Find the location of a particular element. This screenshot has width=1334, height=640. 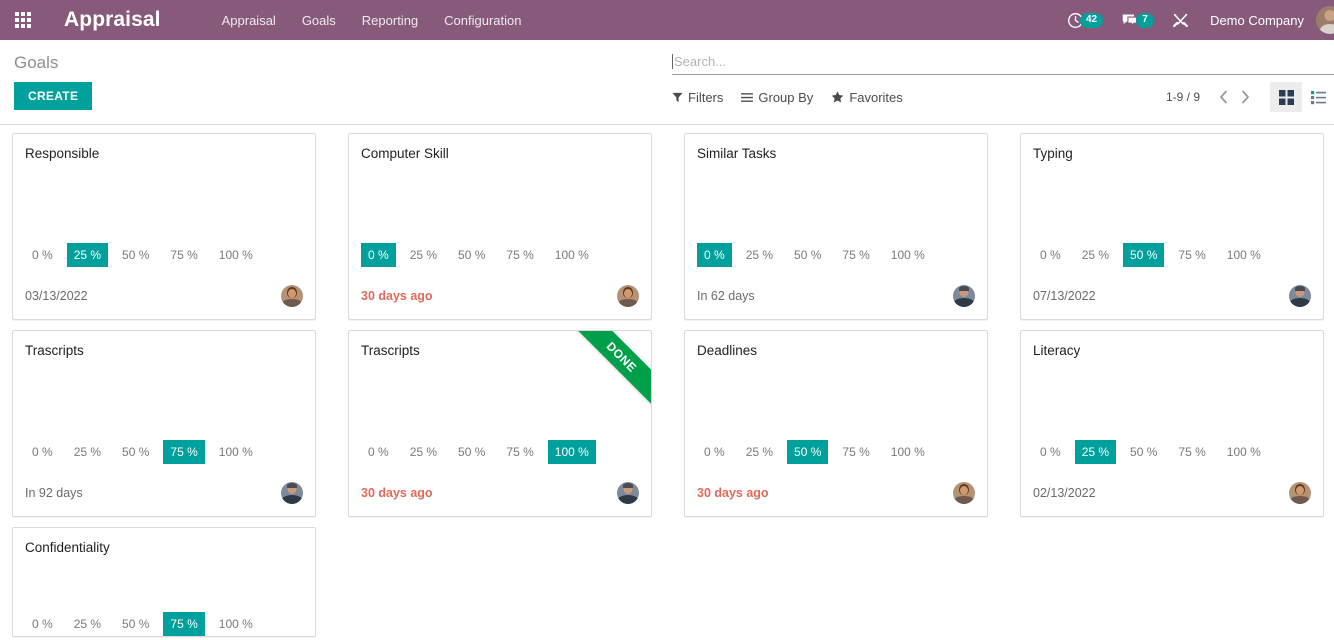

kanban-card-footer: In 62 days is located at coordinates (836, 293).